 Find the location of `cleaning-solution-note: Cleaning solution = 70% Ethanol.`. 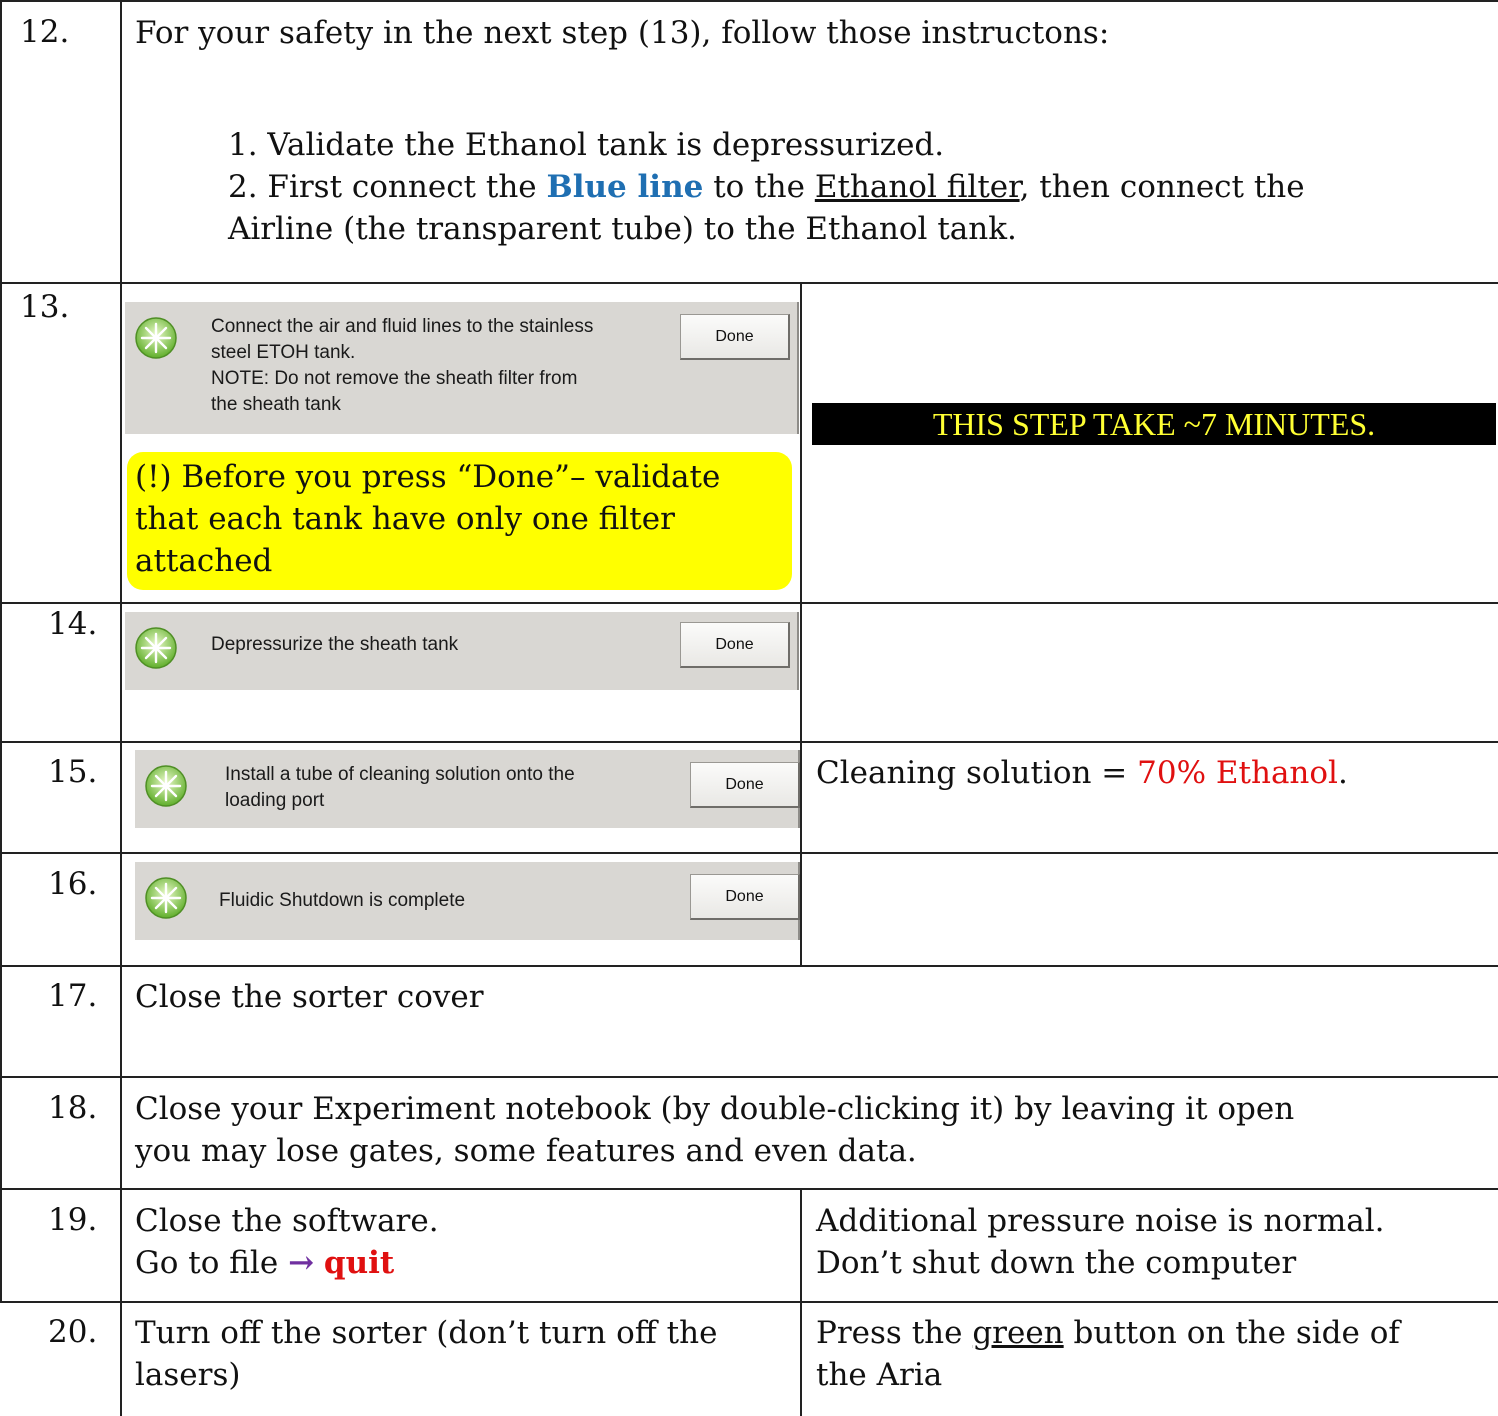

cleaning-solution-note: Cleaning solution = 70% Ethanol. is located at coordinates (1082, 773).